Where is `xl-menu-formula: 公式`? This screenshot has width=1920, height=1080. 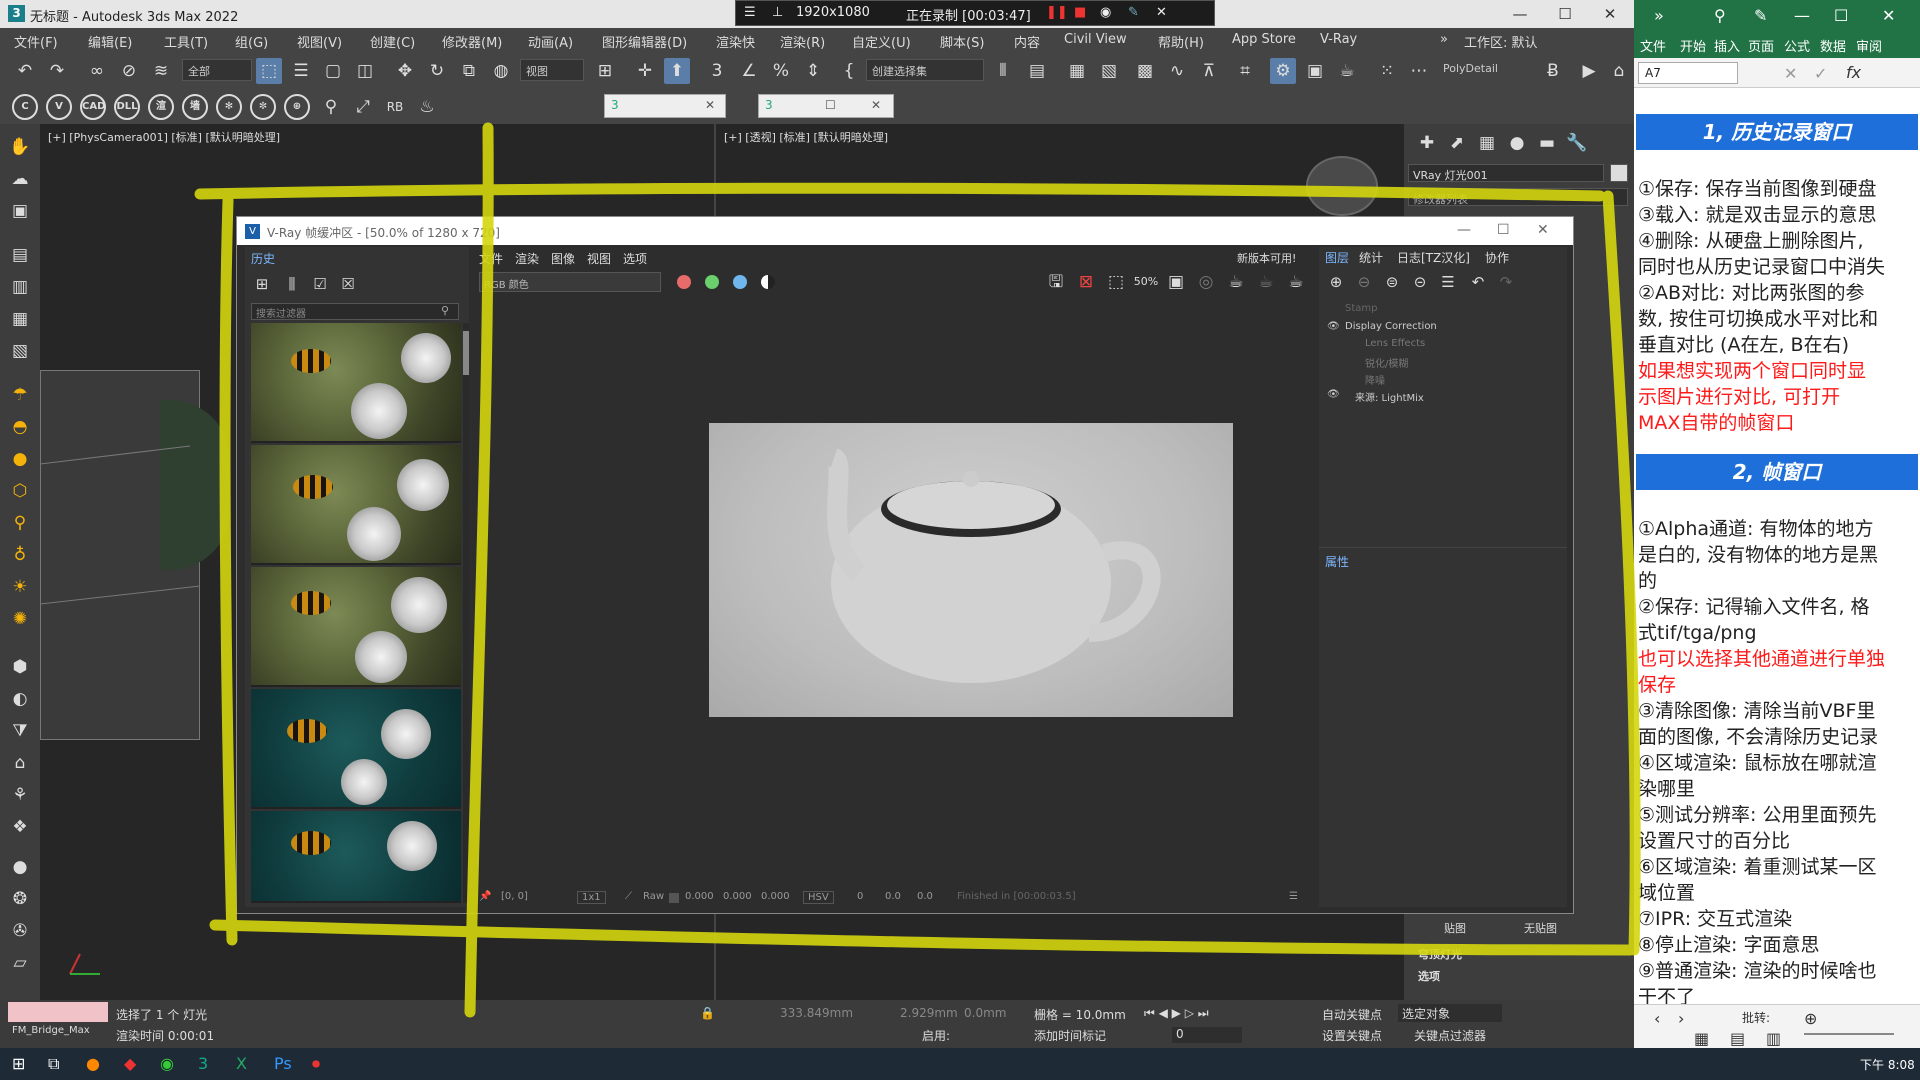 xl-menu-formula: 公式 is located at coordinates (1797, 45).